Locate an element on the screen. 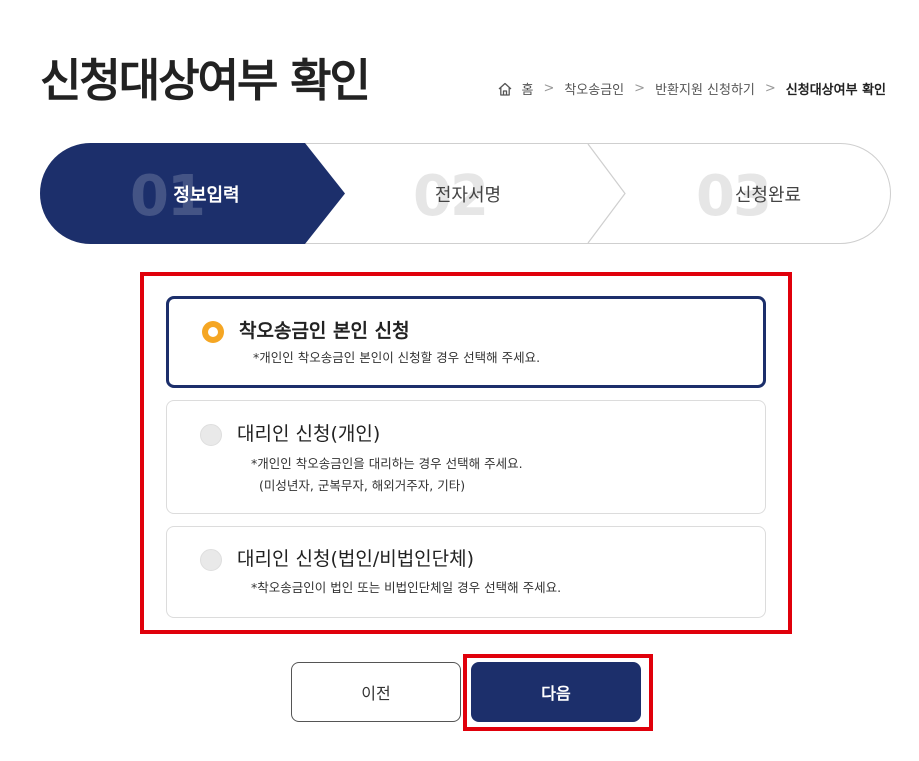  step-1-label: 정보입력 is located at coordinates (206, 195).